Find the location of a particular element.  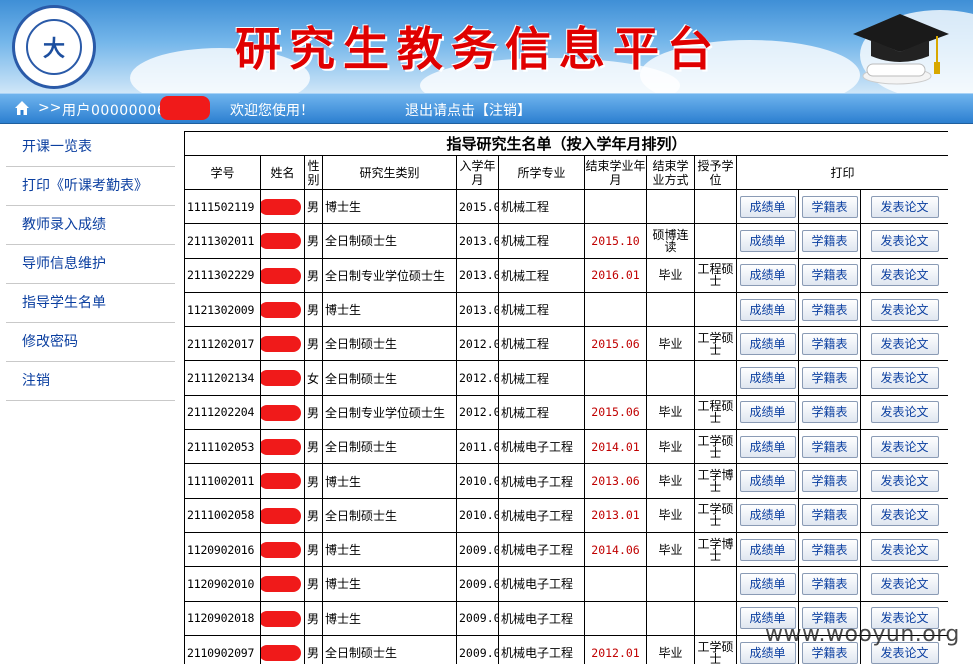

sidebar-item-logout: 注销 is located at coordinates (90, 381).